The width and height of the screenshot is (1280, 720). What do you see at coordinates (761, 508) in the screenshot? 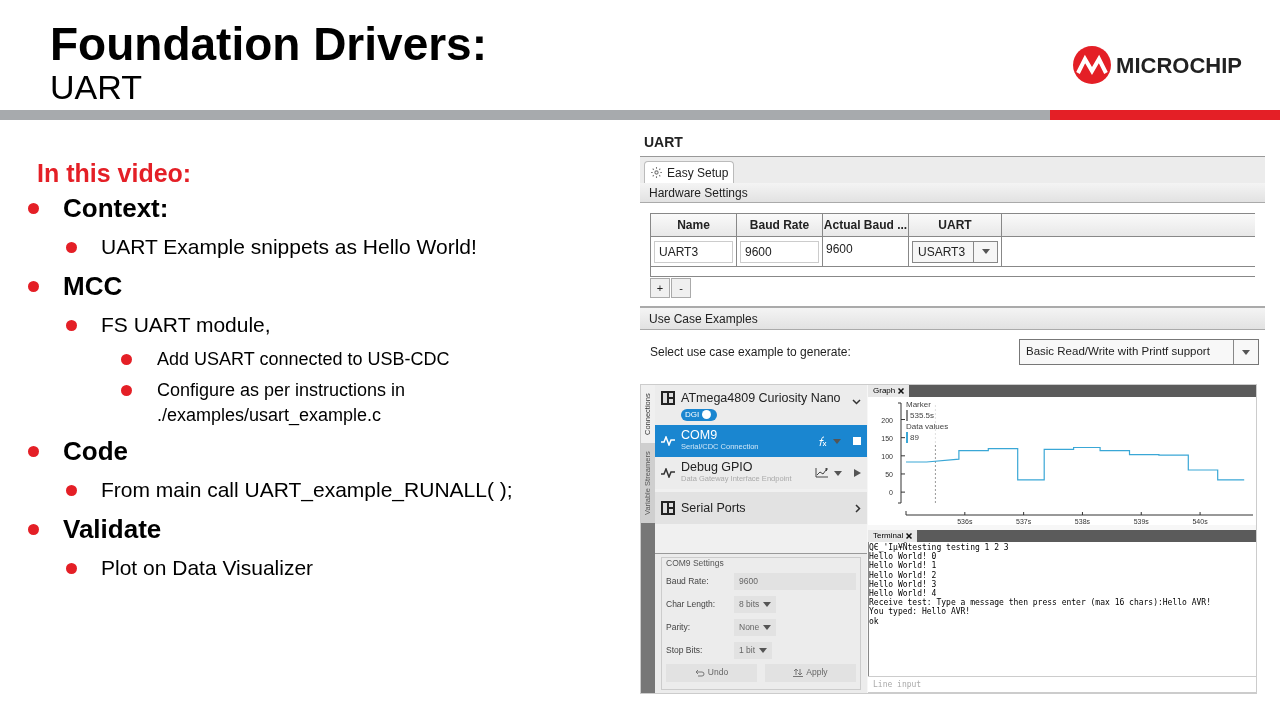
I see `connection-item: Serial Ports` at bounding box center [761, 508].